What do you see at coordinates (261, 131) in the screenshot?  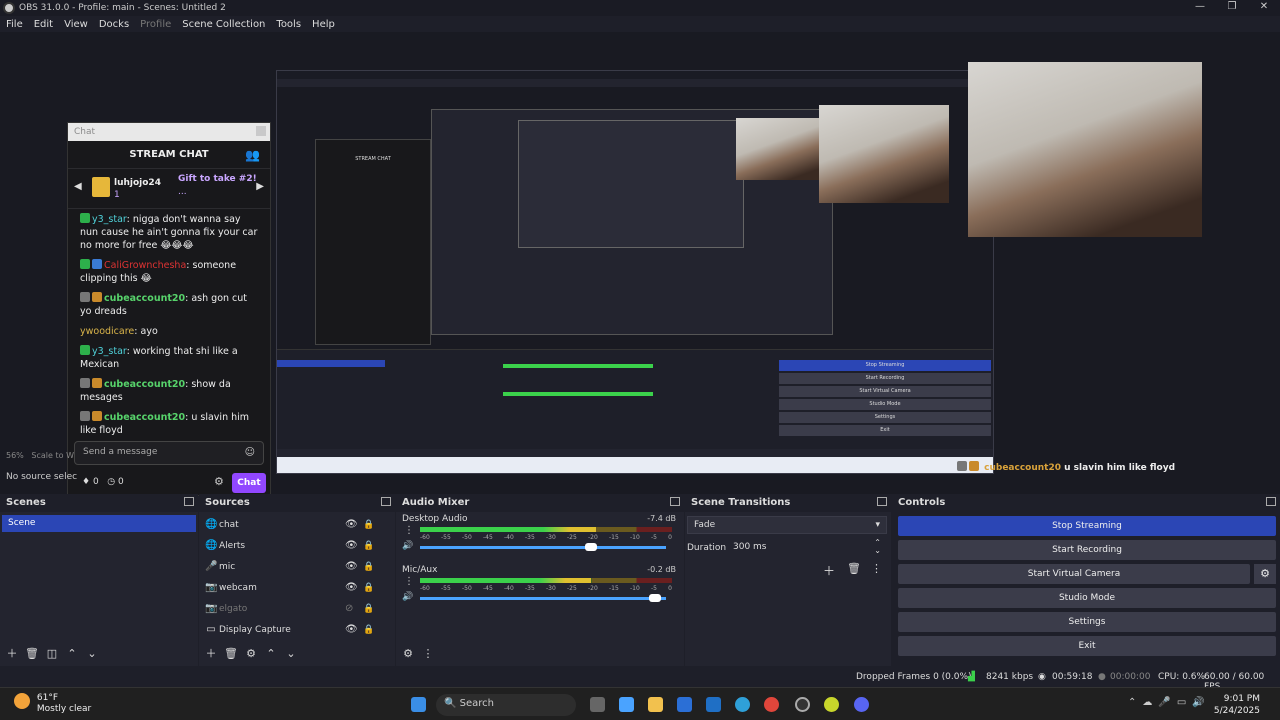 I see `close-icon` at bounding box center [261, 131].